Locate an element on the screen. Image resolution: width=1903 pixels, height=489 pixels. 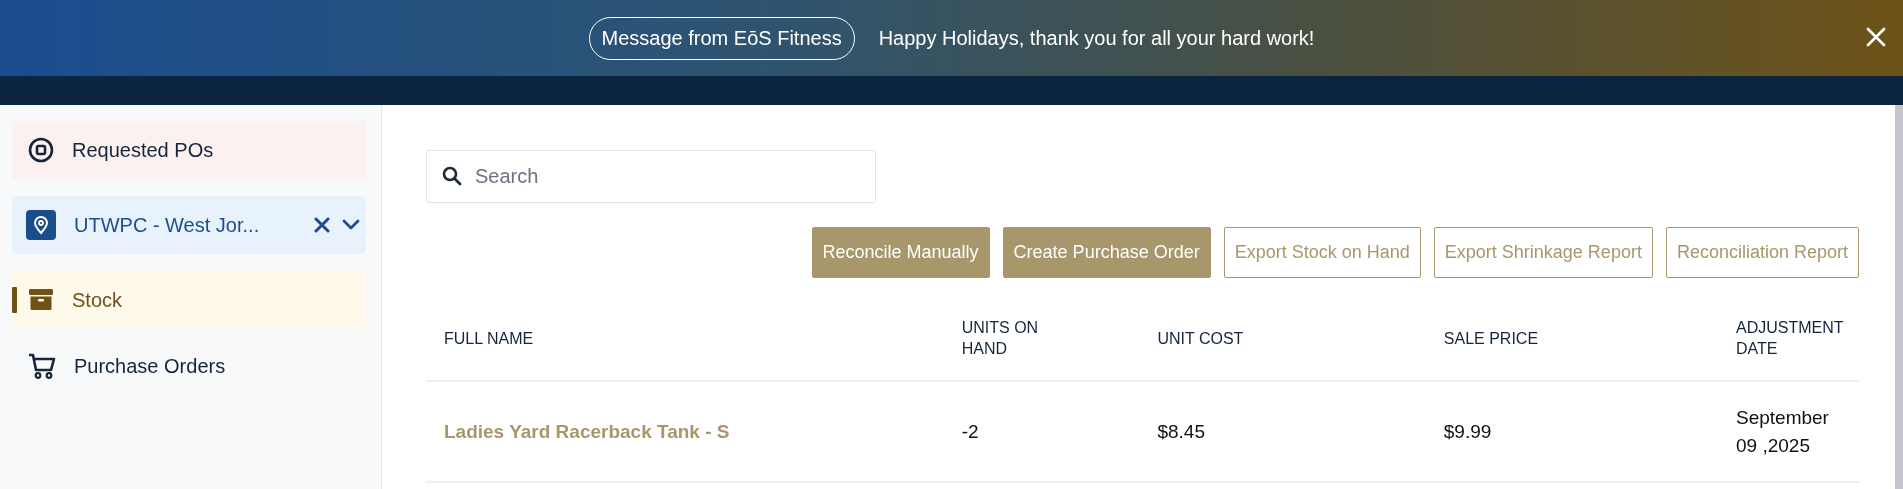
chevron-down-icon is located at coordinates (351, 225).